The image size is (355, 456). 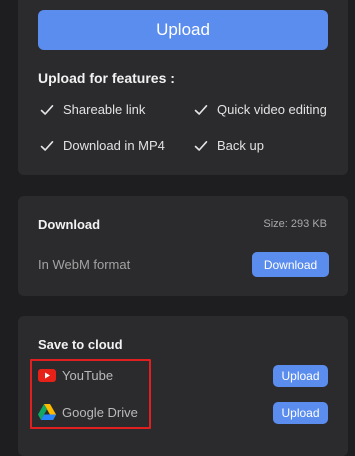 What do you see at coordinates (84, 264) in the screenshot?
I see `format-label: In WebM format` at bounding box center [84, 264].